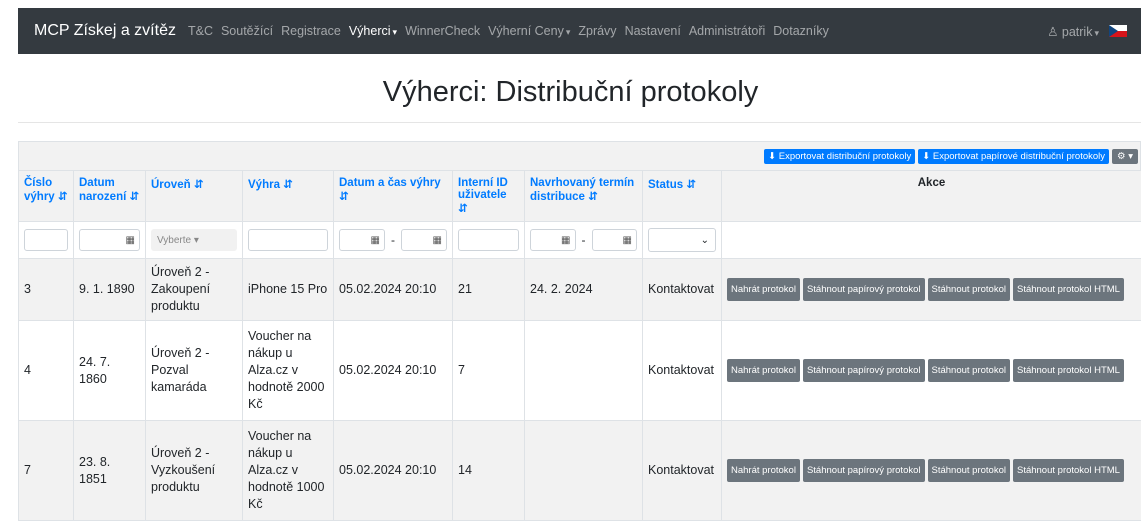 This screenshot has width=1141, height=526. What do you see at coordinates (488, 240) in the screenshot?
I see `user-id-filter-input` at bounding box center [488, 240].